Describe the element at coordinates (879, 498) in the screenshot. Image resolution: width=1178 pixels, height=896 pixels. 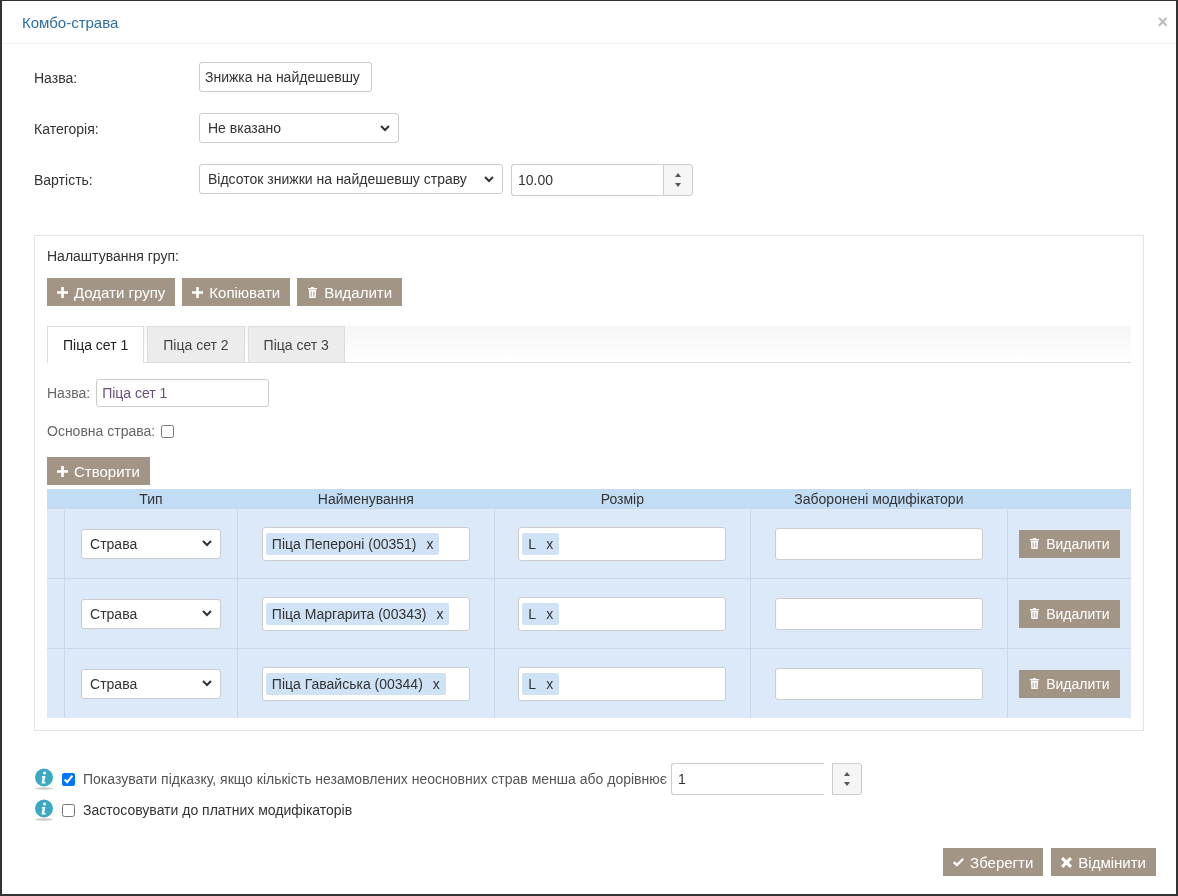
I see `column-header: Заборонені модифікатори` at that location.